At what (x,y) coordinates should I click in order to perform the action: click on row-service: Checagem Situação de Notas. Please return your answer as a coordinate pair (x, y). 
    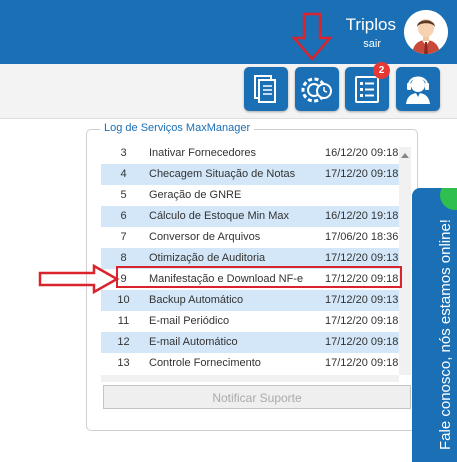
    Looking at the image, I should click on (222, 174).